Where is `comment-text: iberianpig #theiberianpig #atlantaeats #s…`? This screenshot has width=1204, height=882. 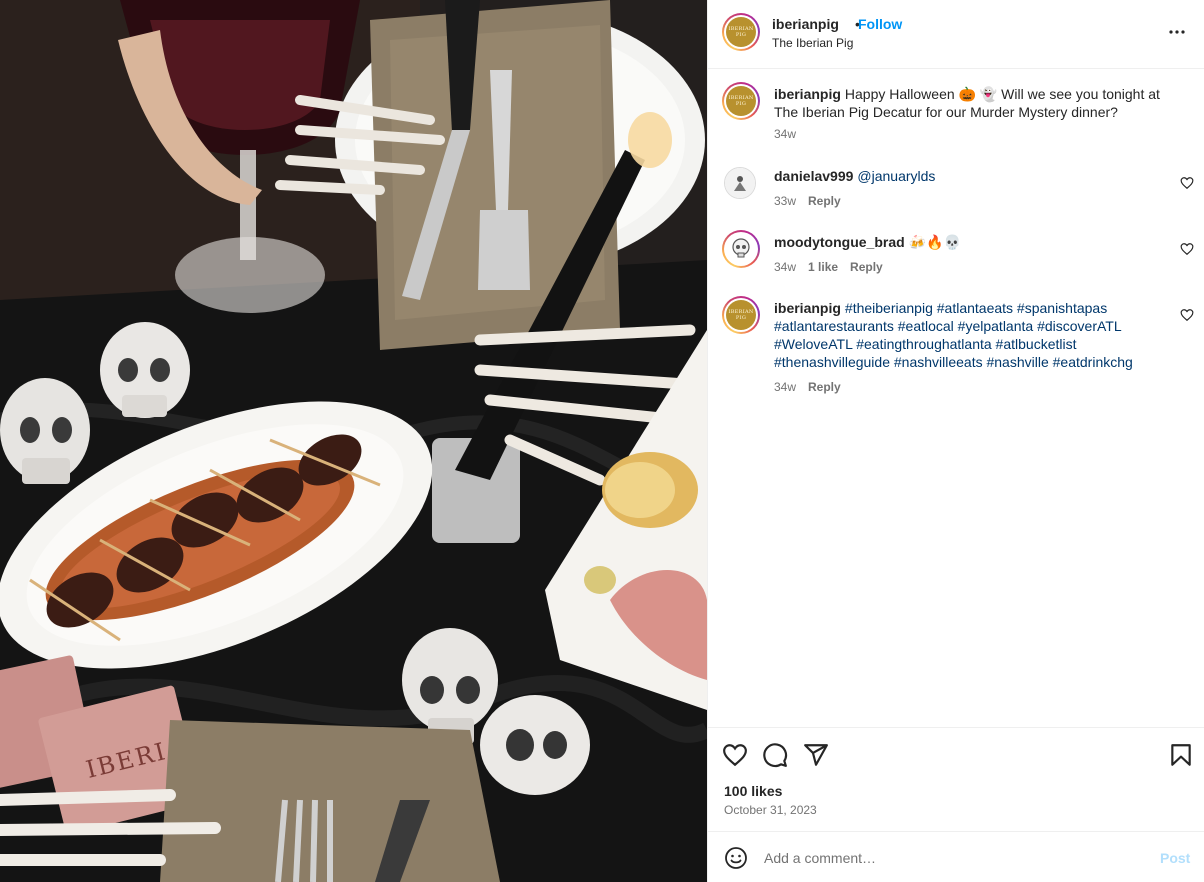 comment-text: iberianpig #theiberianpig #atlantaeats #s… is located at coordinates (966, 335).